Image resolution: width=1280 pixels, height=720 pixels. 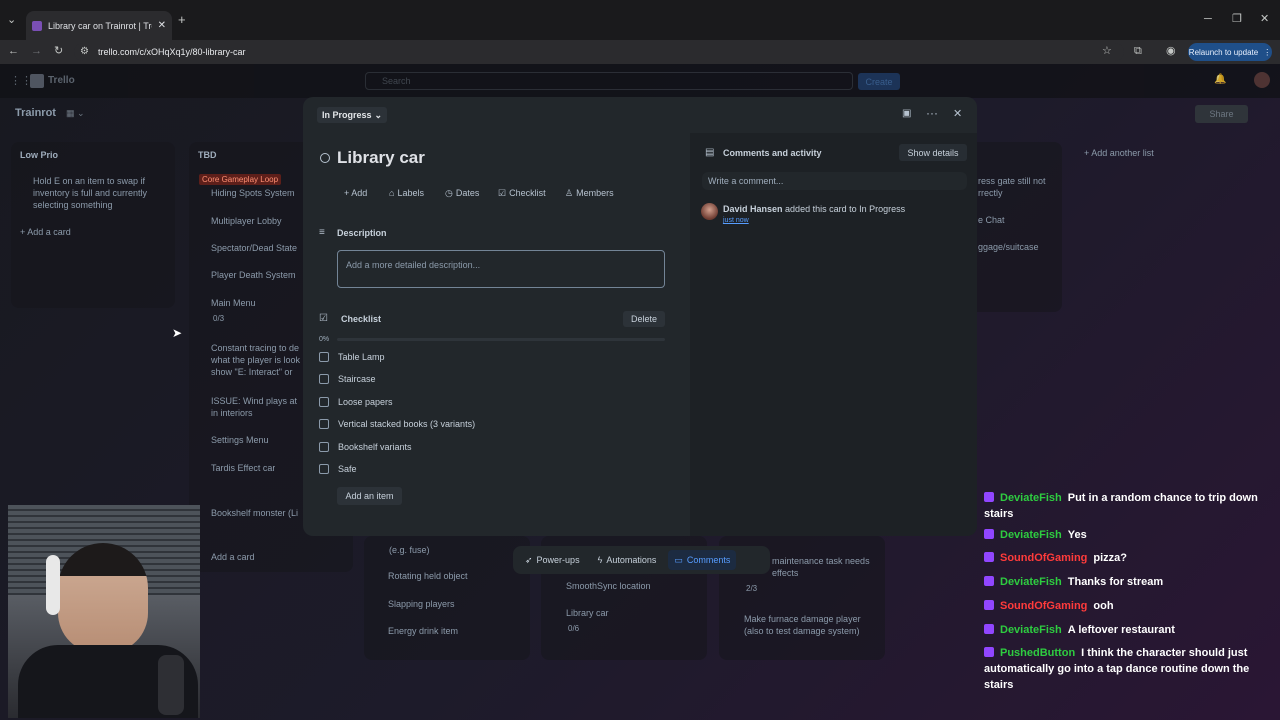 What do you see at coordinates (256, 401) in the screenshot?
I see `list-item: ISSUE: Wind plays at` at bounding box center [256, 401].